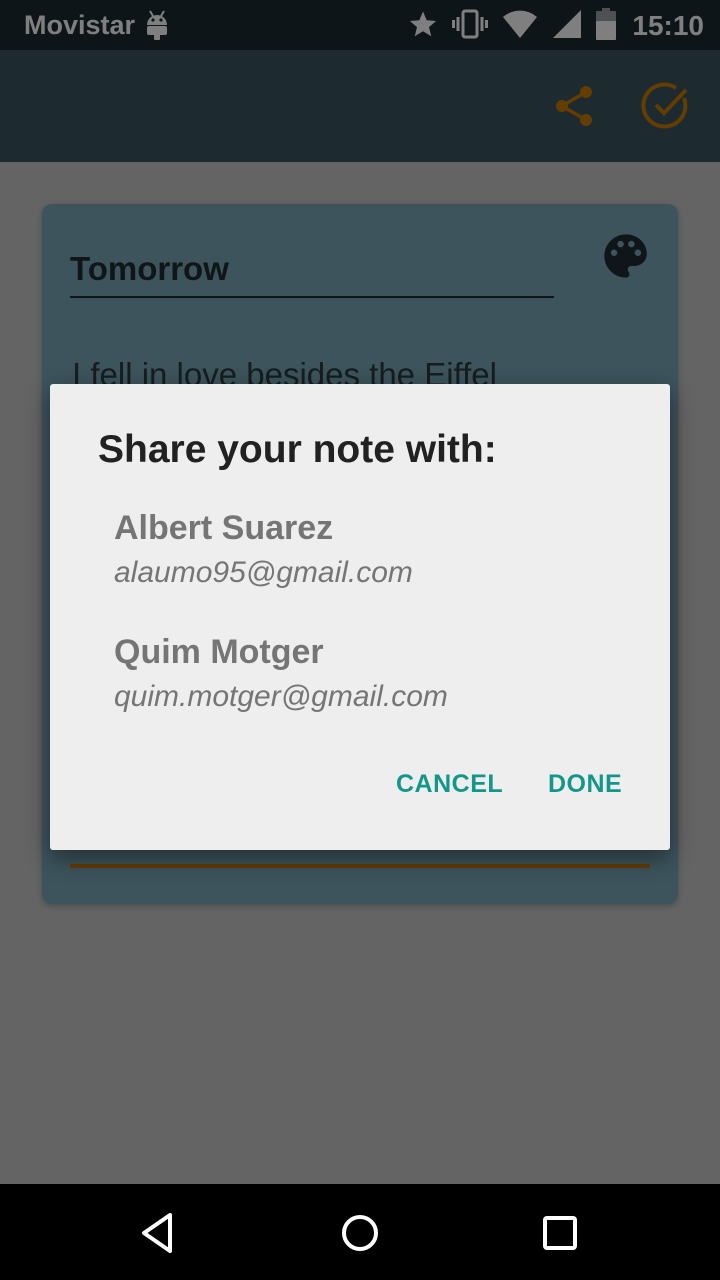  I want to click on contact-name: Quim Motger, so click(219, 652).